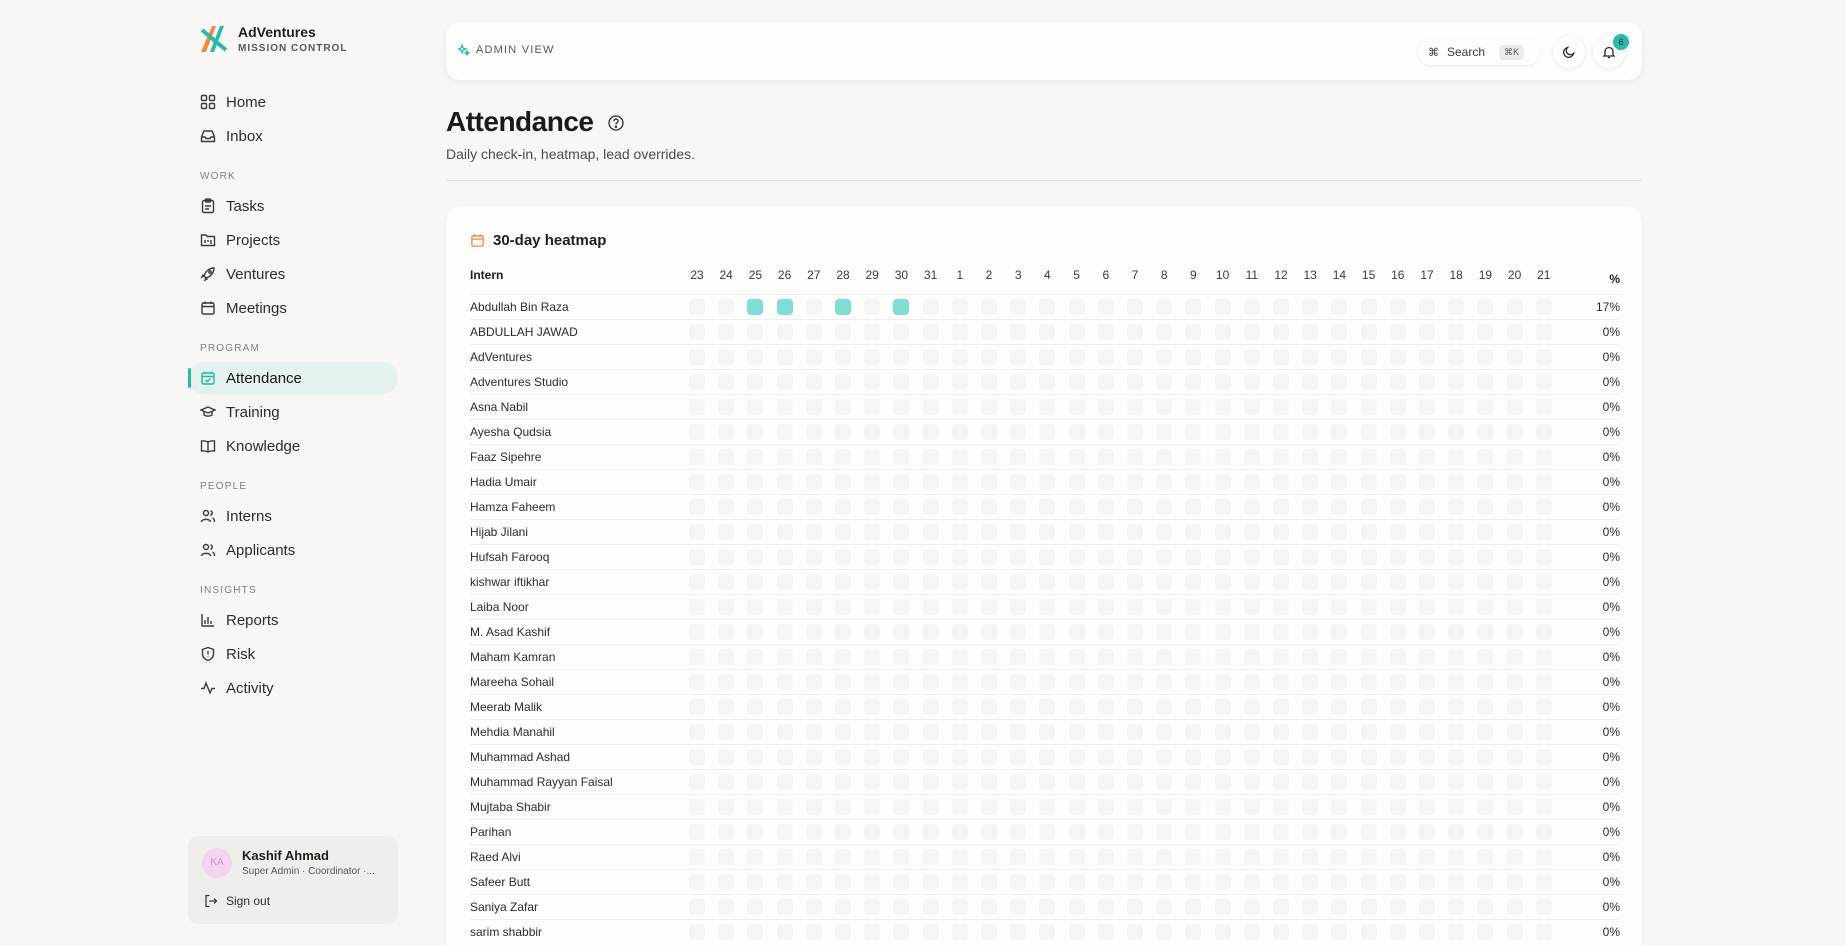 This screenshot has height=946, width=1846. Describe the element at coordinates (512, 657) in the screenshot. I see `intern-name: Maham Kamran` at that location.